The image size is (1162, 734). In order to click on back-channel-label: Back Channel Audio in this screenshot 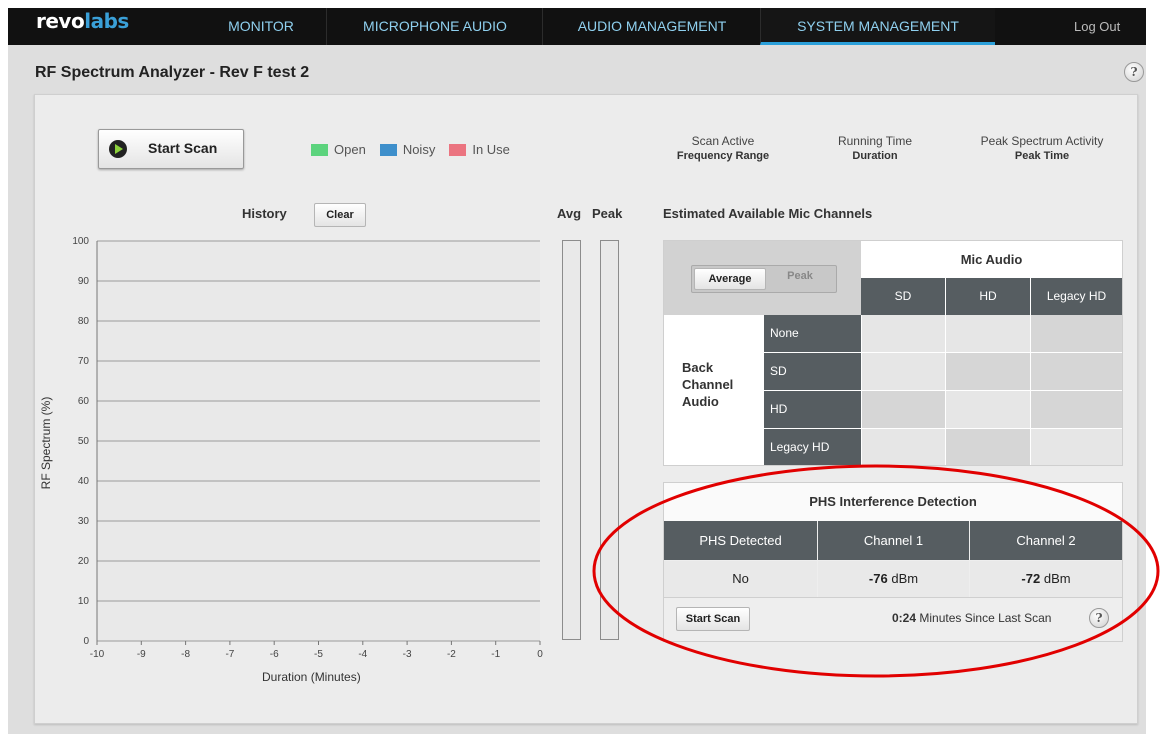, I will do `click(708, 384)`.